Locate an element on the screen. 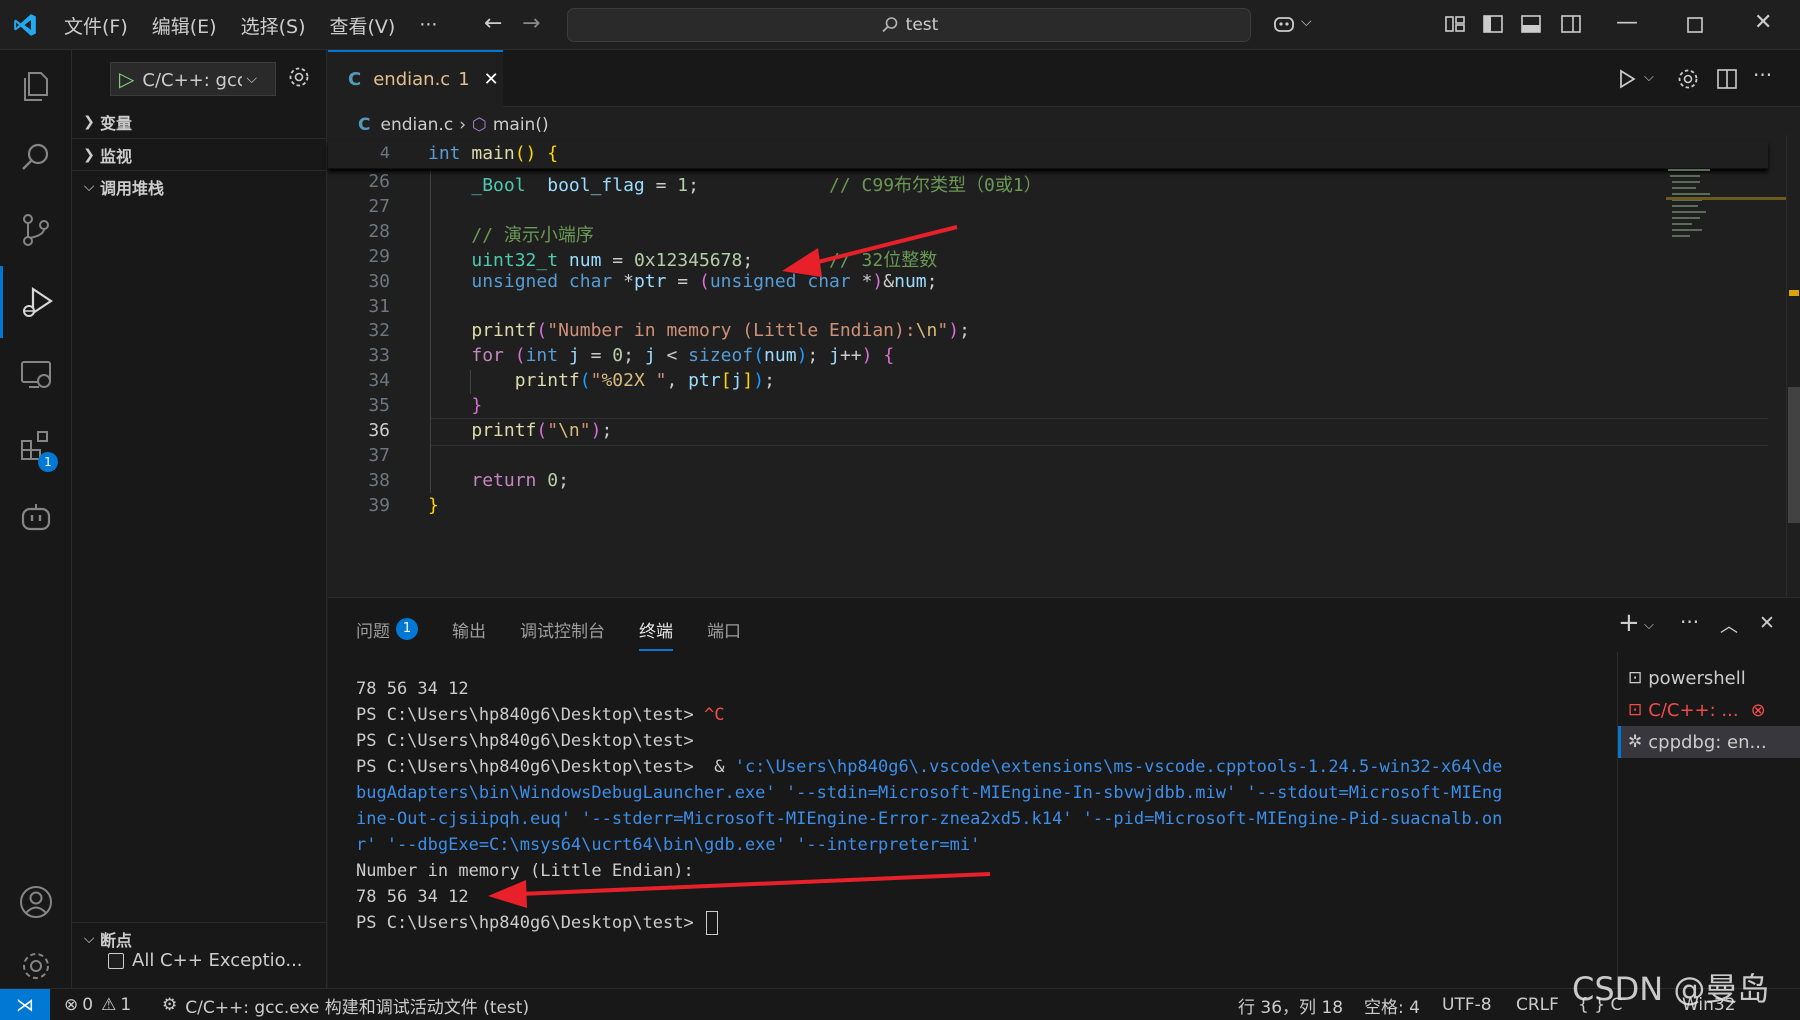  debug-settings-gear-icon is located at coordinates (299, 77).